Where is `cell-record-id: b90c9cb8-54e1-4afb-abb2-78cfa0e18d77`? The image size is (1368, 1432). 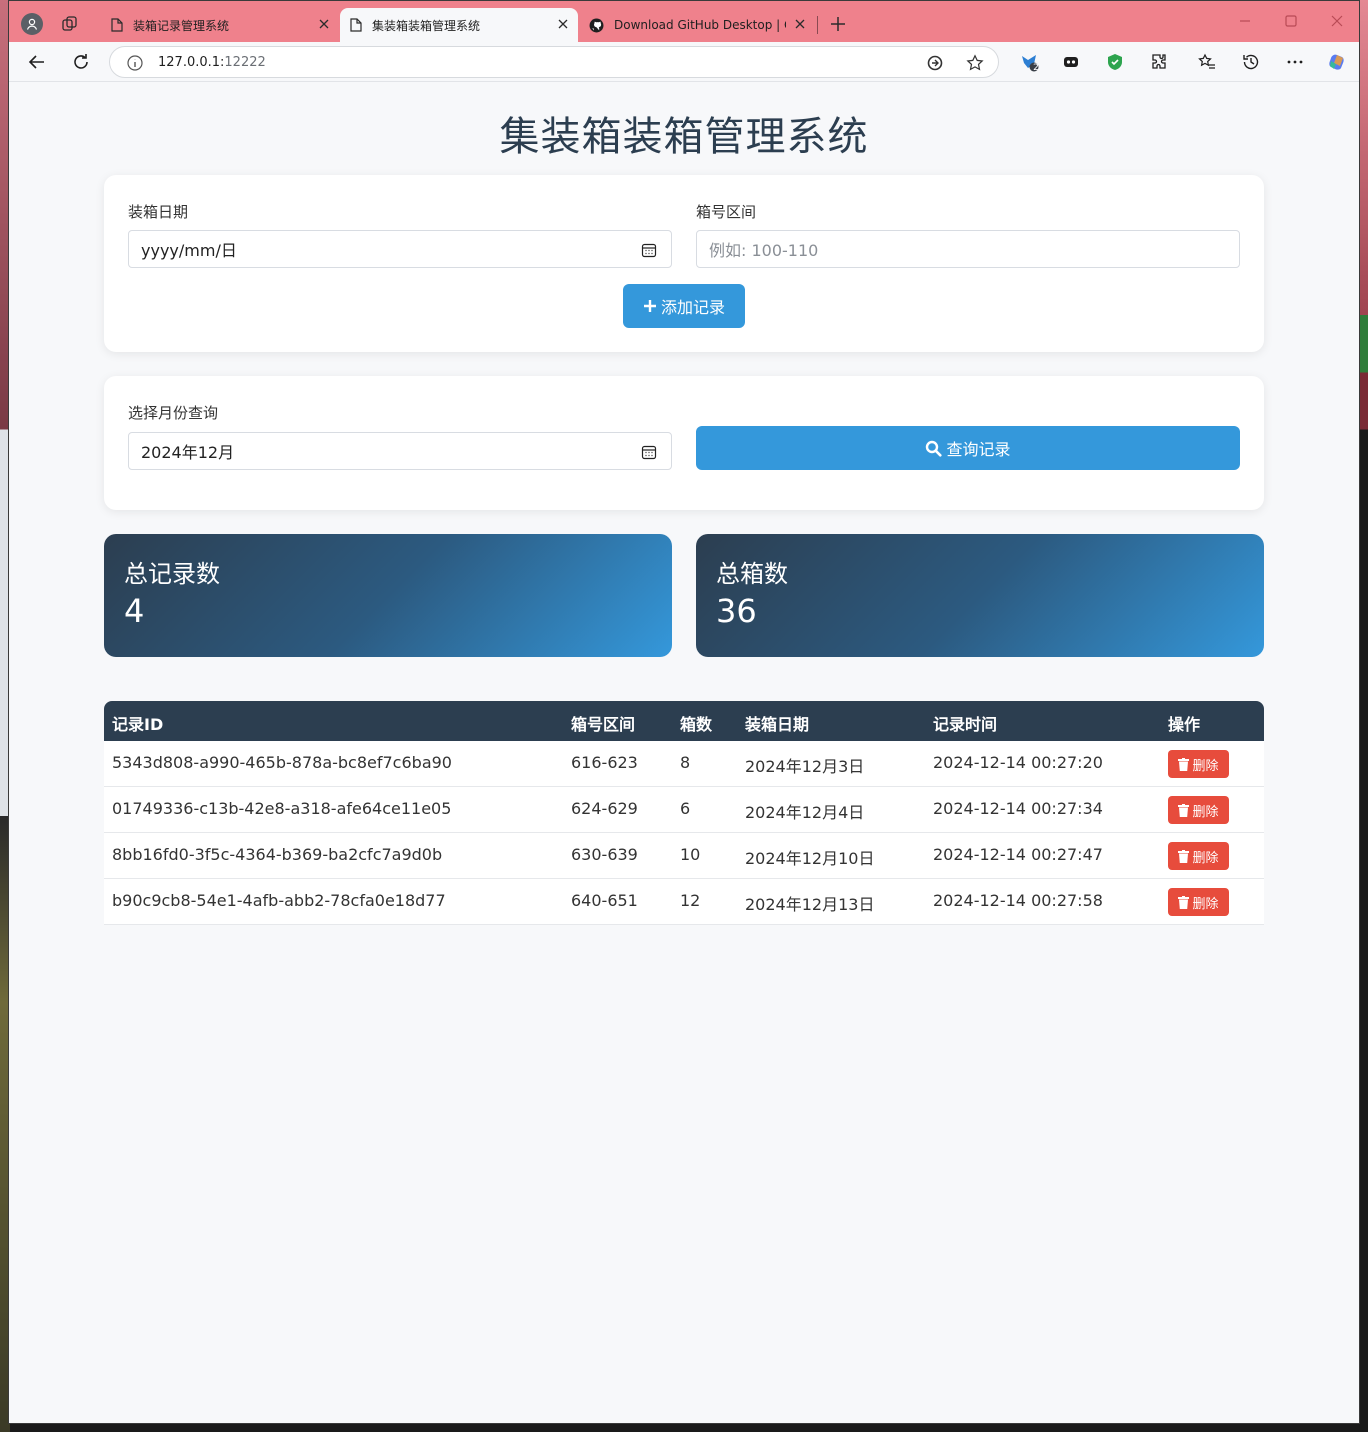 cell-record-id: b90c9cb8-54e1-4afb-abb2-78cfa0e18d77 is located at coordinates (279, 900).